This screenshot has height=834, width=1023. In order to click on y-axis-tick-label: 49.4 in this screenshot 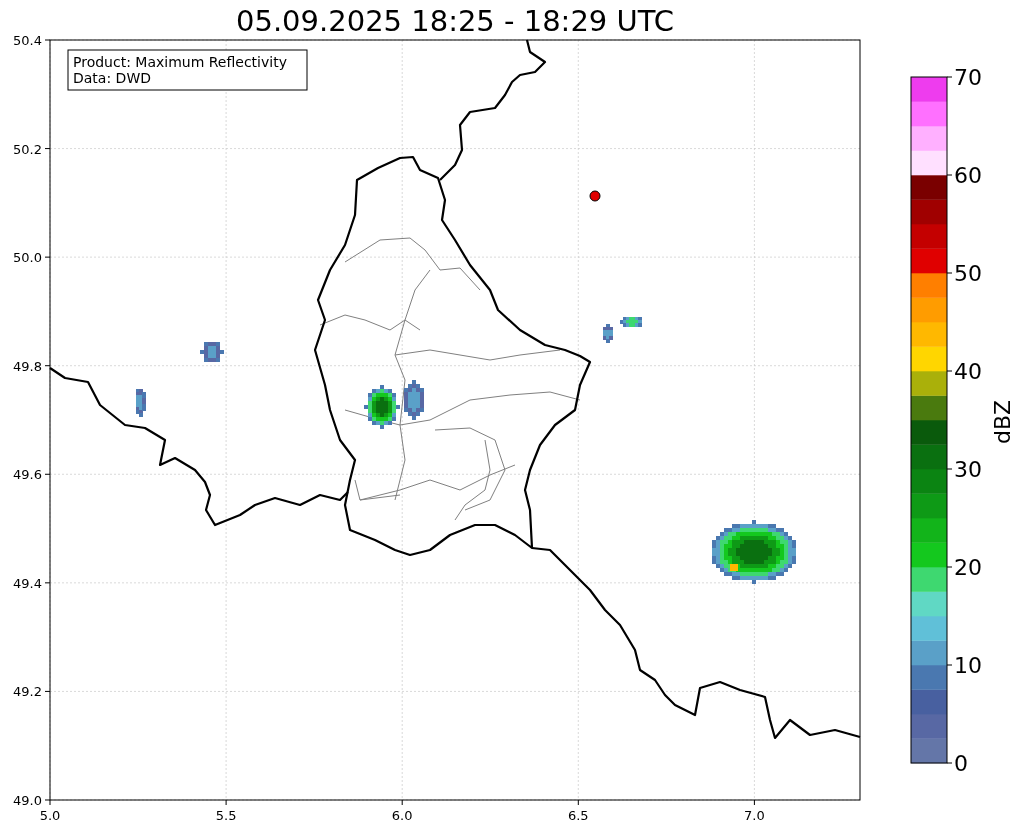, I will do `click(27, 583)`.